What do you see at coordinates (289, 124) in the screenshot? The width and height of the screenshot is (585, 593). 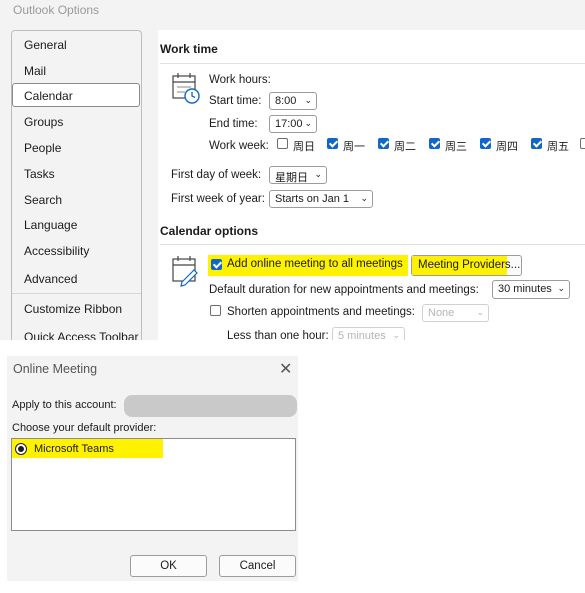 I see `end-time-value: 17:00` at bounding box center [289, 124].